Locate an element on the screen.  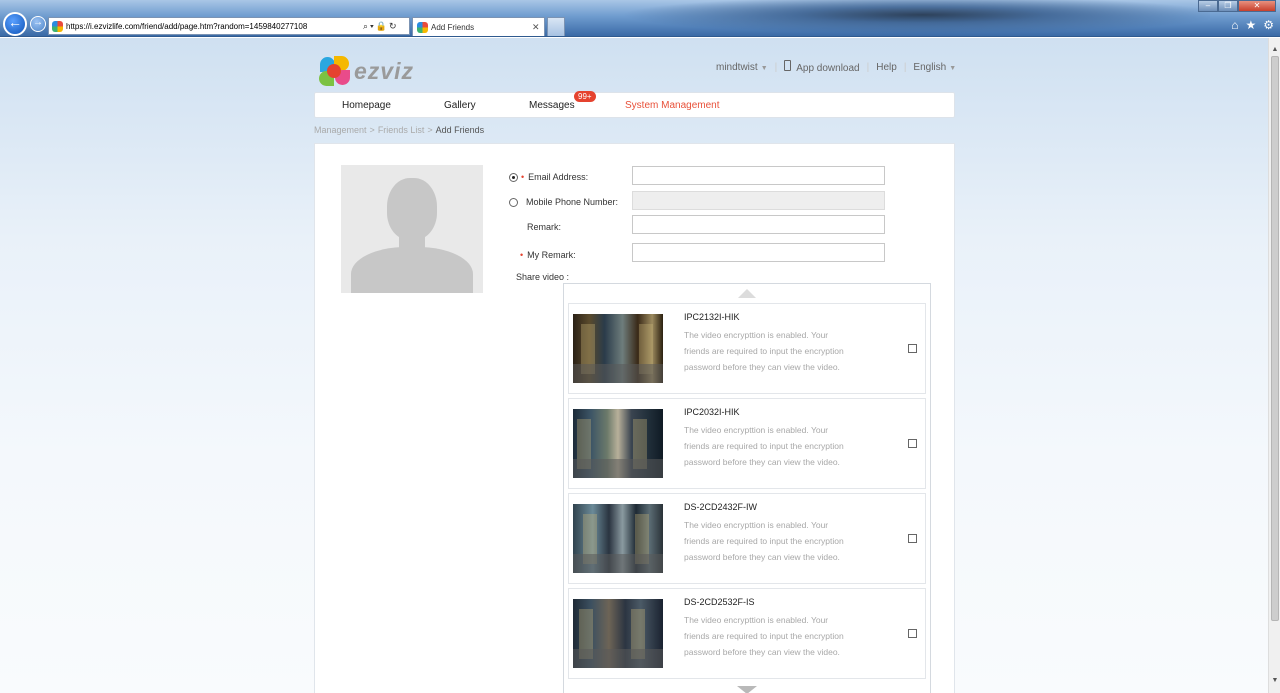
browser-toolbar-icons: ⌂ ★ ⚙ is located at coordinates (1252, 25).